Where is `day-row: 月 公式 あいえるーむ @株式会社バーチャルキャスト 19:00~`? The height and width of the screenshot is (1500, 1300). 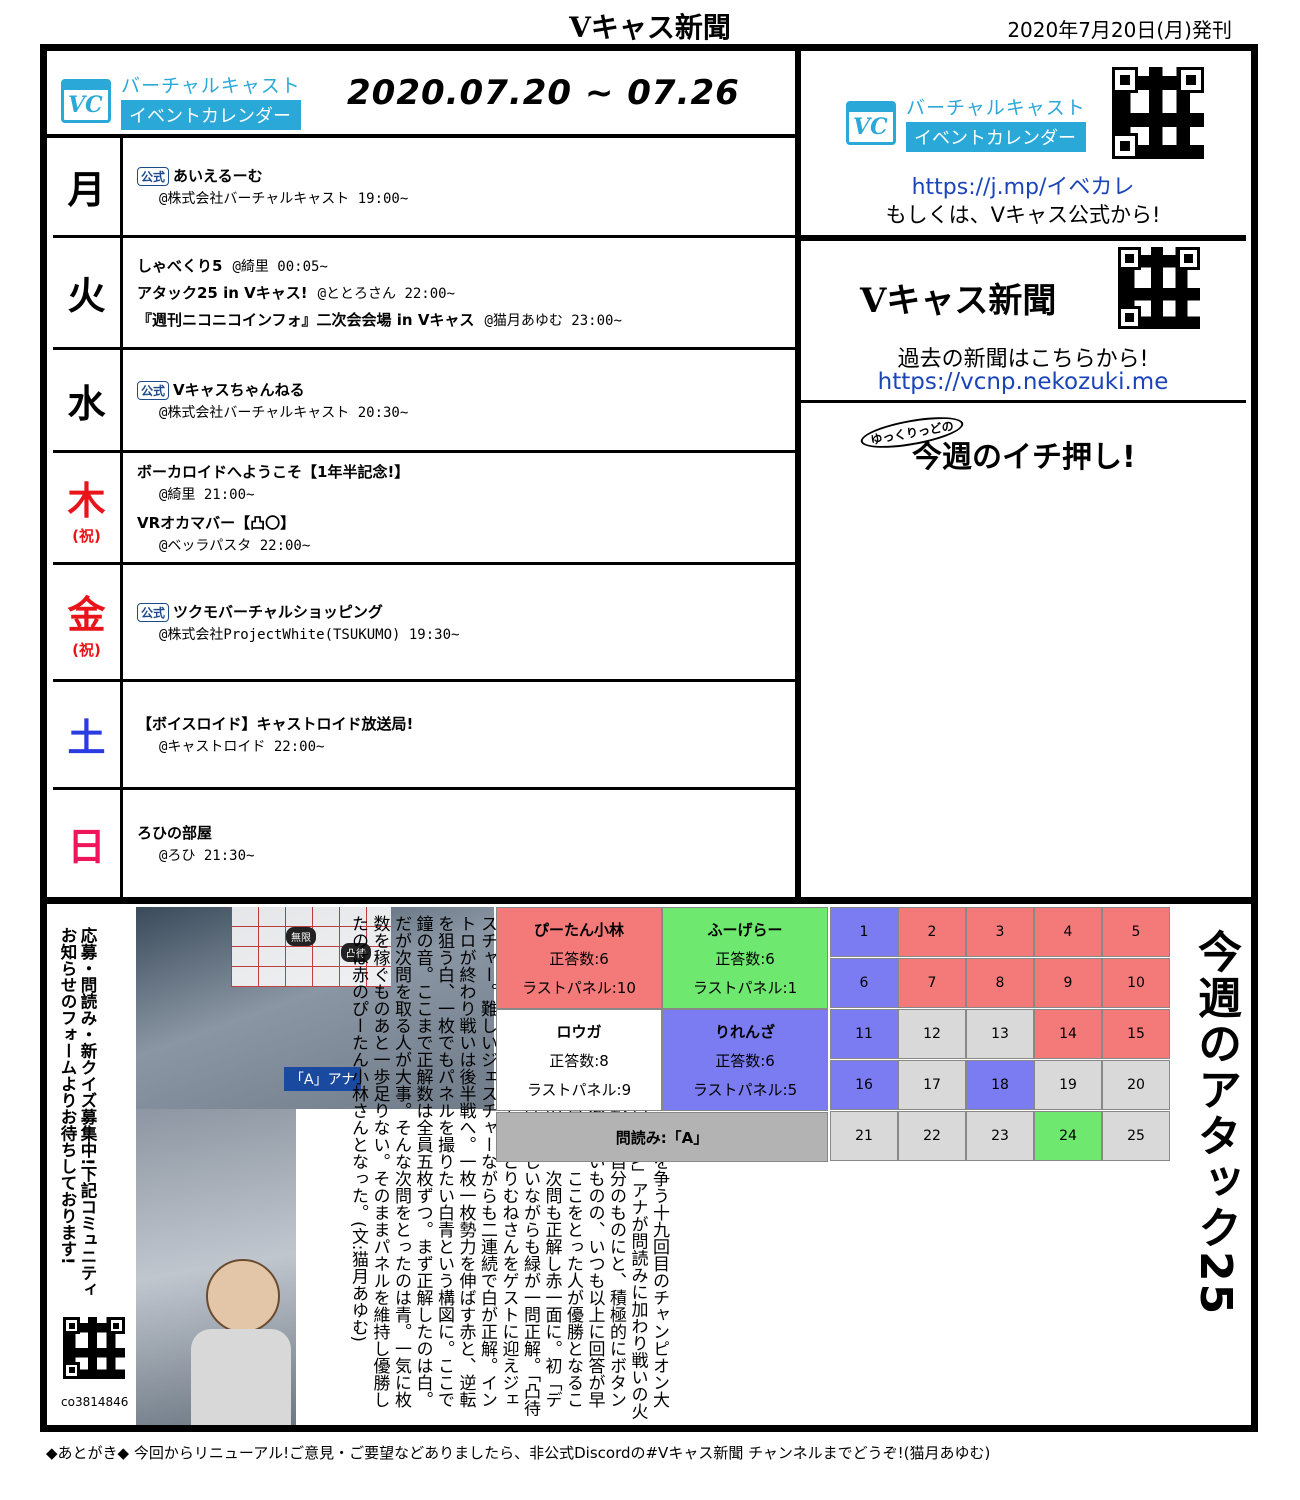 day-row: 月 公式 あいえるーむ @株式会社バーチャルキャスト 19:00~ is located at coordinates (424, 188).